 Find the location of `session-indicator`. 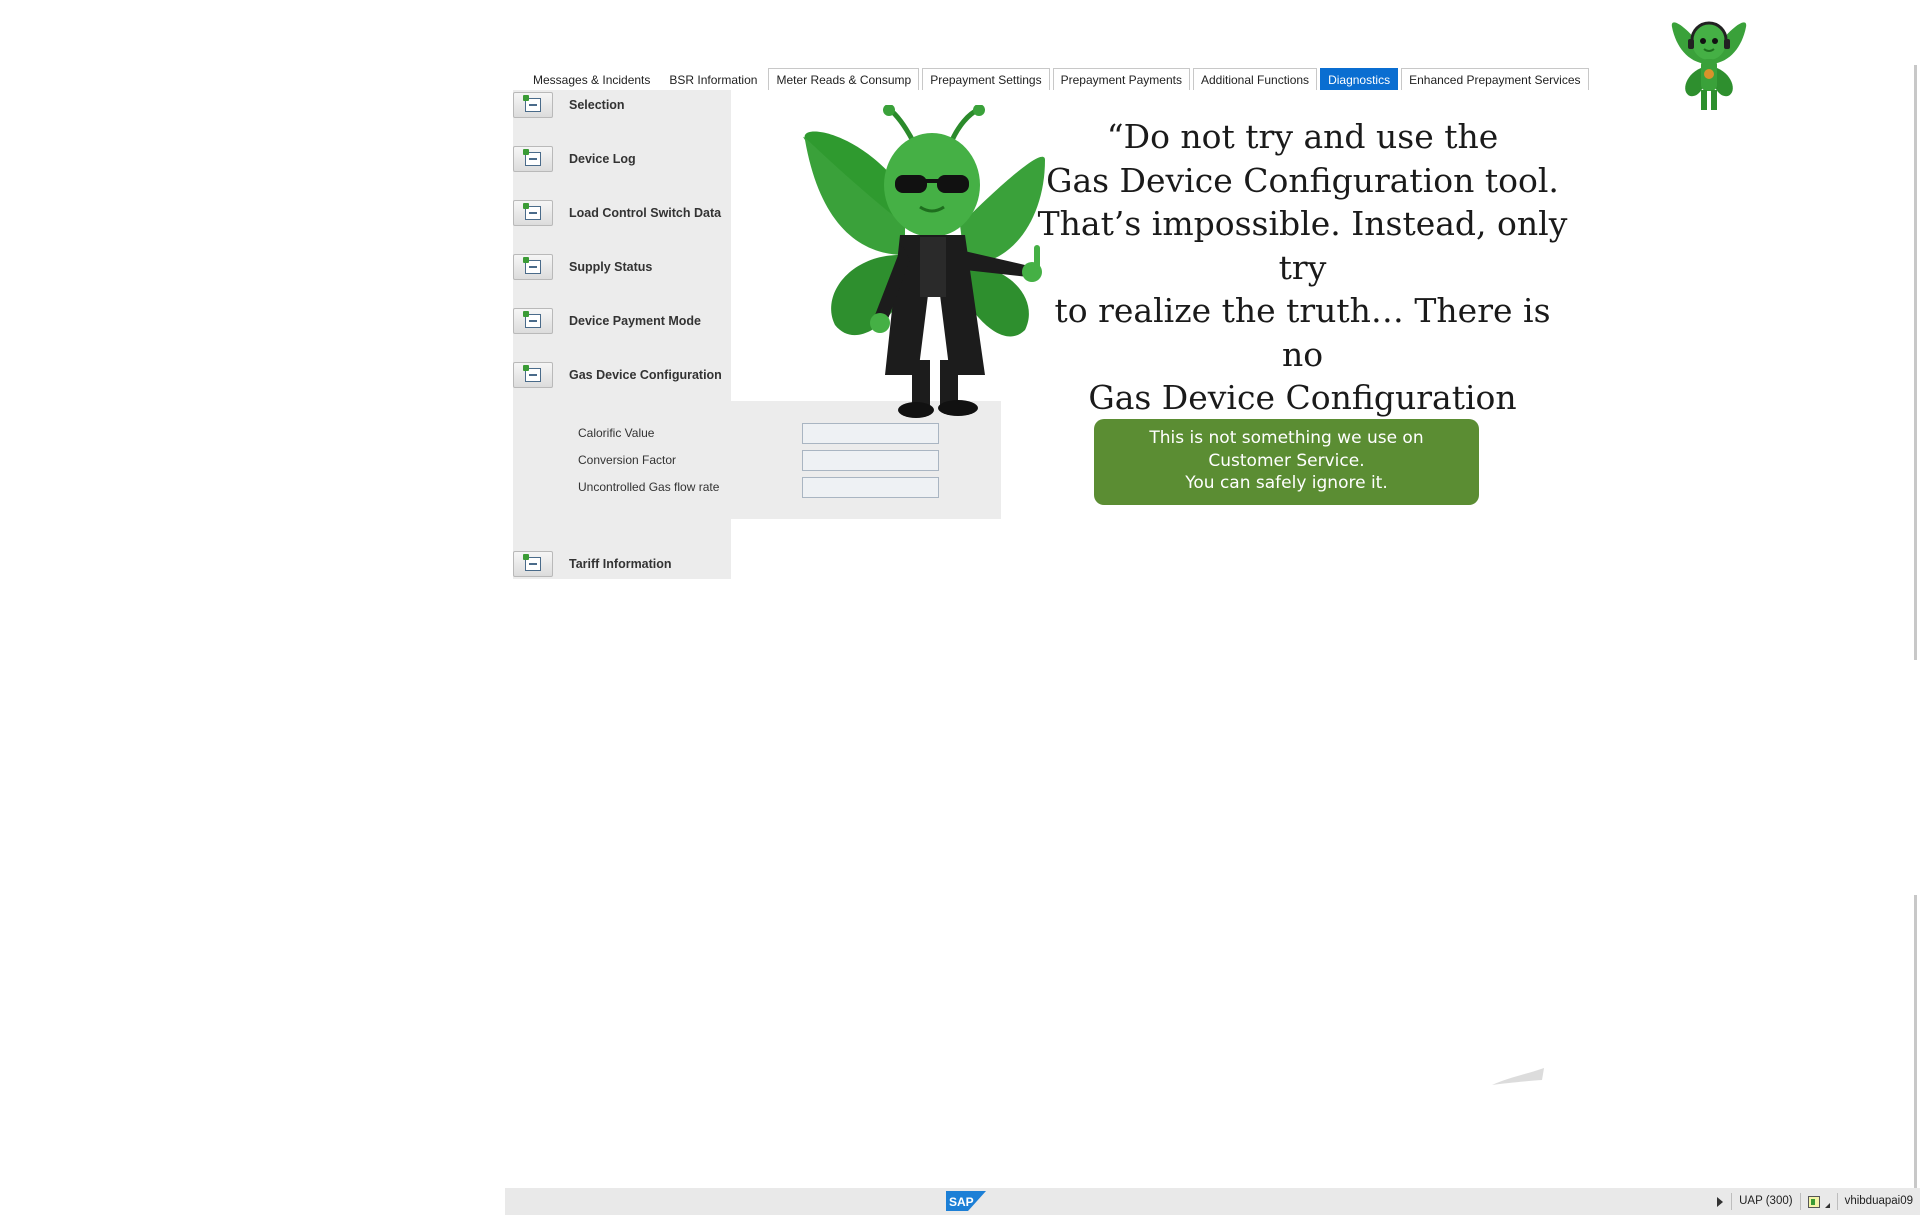

session-indicator is located at coordinates (1818, 1201).